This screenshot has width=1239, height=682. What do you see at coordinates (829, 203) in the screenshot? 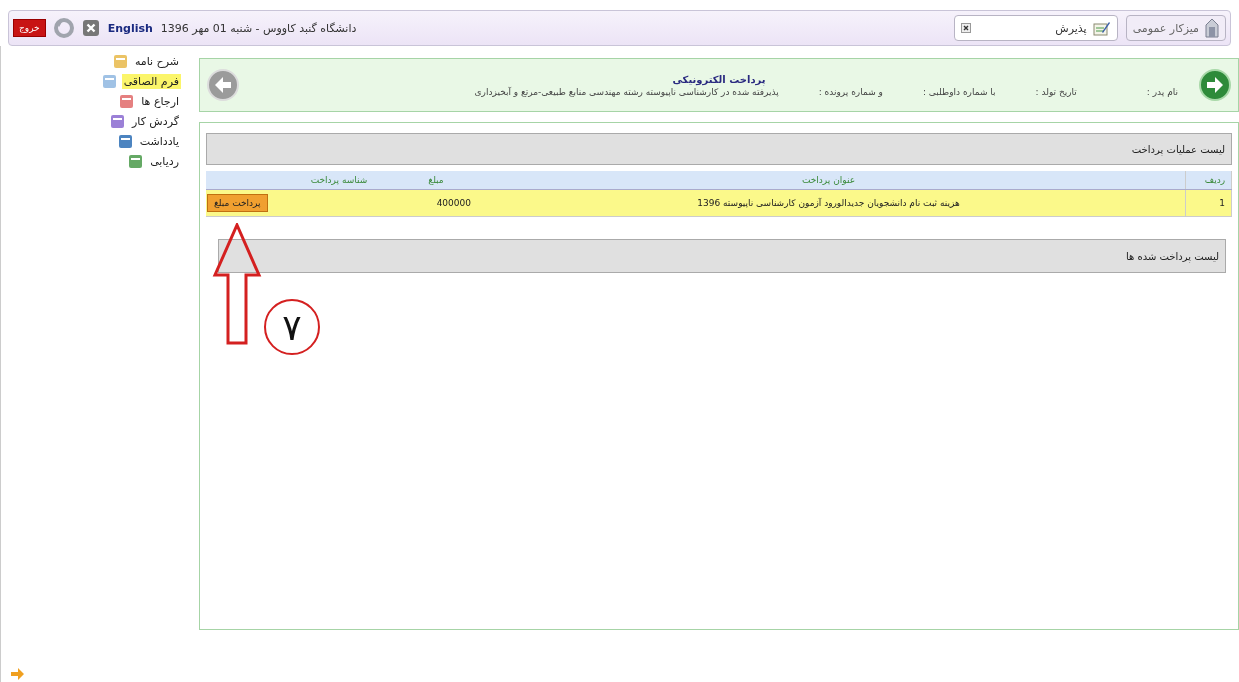
I see `table-cell: هزینه ثبت نام دانشجویان جدیدالورود آزمون کارشناسی ناپیوسته 1396` at bounding box center [829, 203].